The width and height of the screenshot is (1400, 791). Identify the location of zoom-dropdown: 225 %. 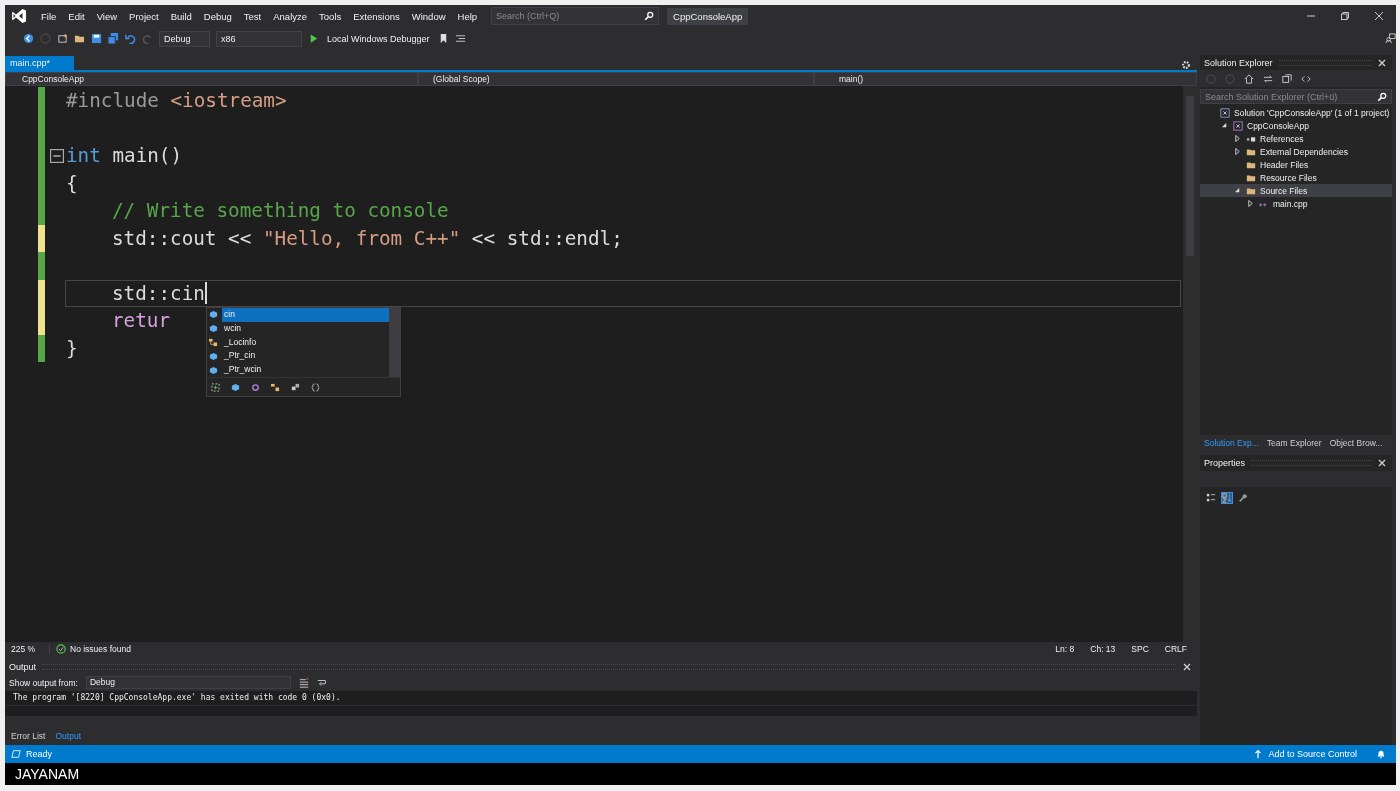
(30, 648).